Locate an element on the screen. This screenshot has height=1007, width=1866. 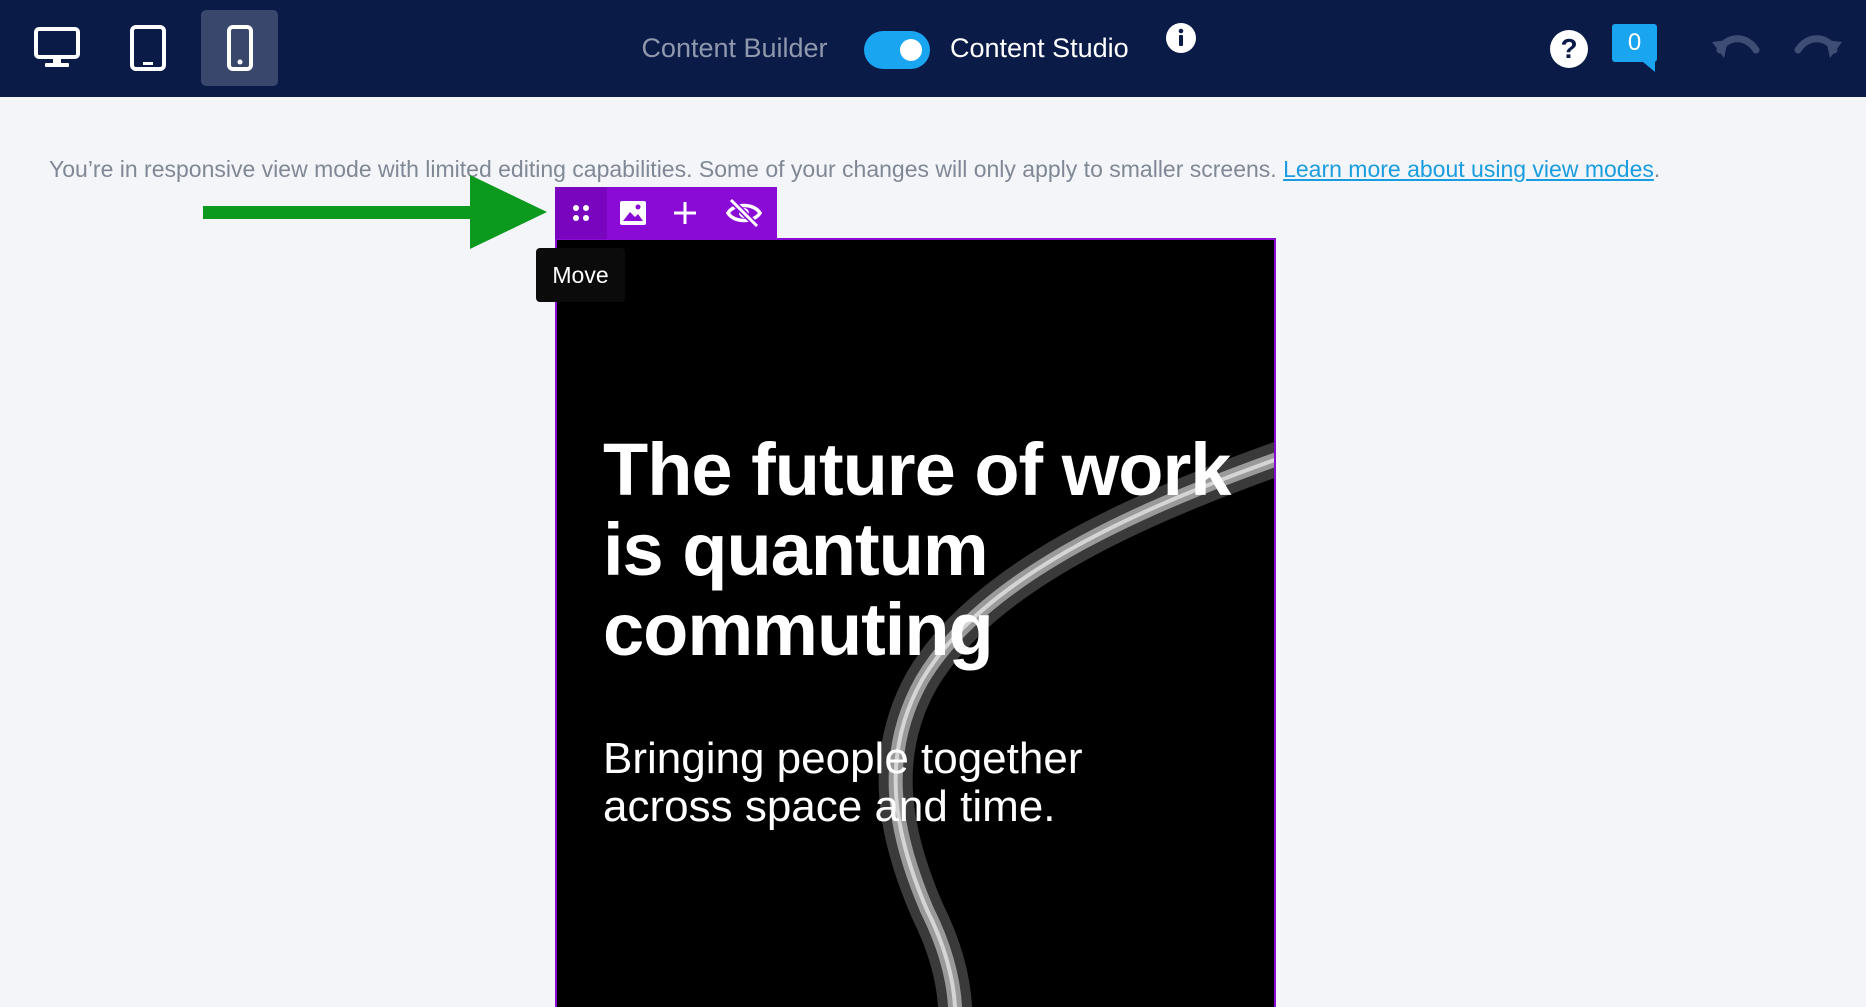
hide-button is located at coordinates (744, 213).